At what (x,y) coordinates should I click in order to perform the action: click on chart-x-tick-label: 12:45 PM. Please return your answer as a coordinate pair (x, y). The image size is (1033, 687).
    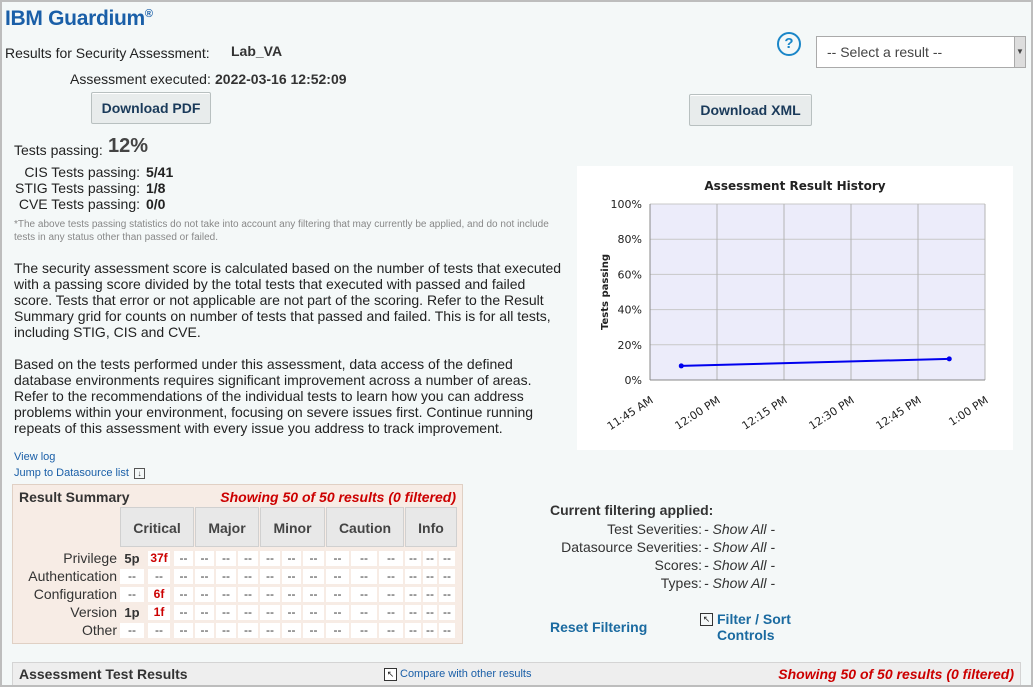
    Looking at the image, I should click on (899, 413).